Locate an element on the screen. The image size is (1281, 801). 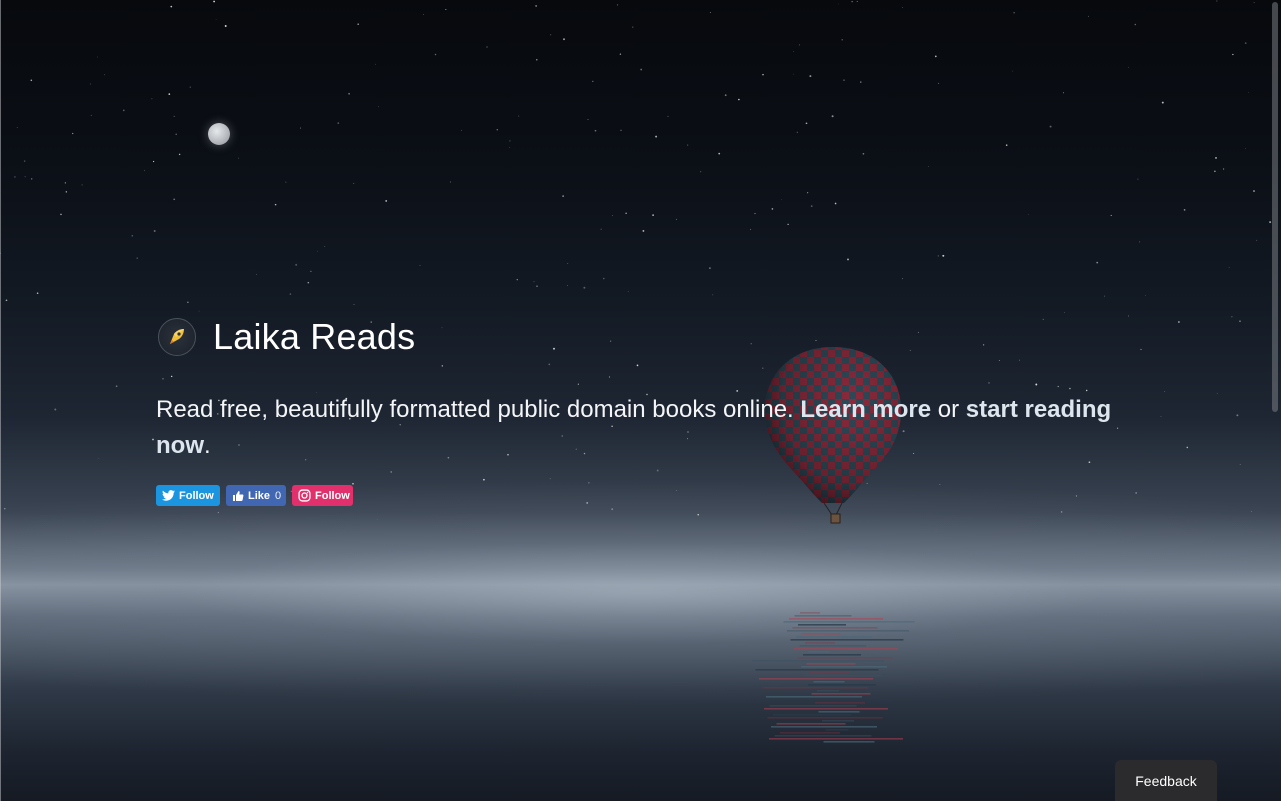
twitter-follow-label: Follow is located at coordinates (196, 495).